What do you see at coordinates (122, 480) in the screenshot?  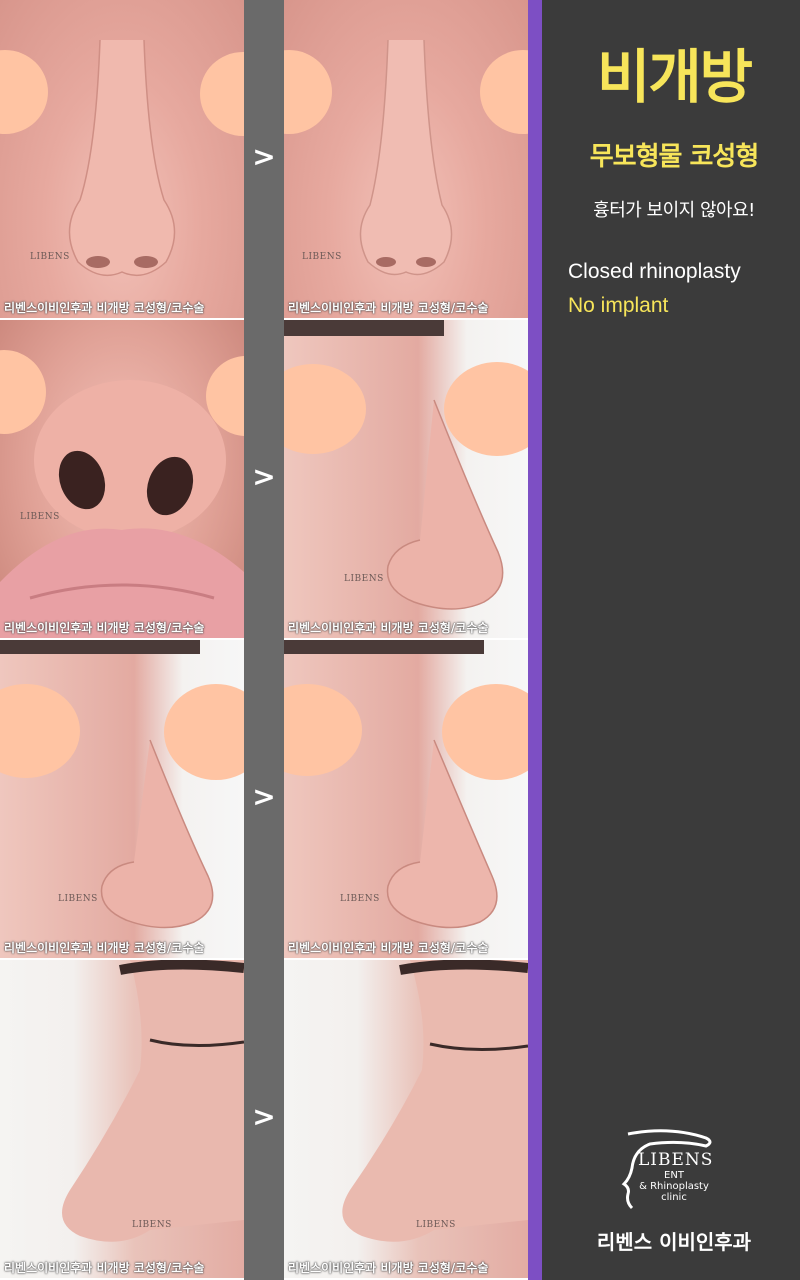 I see `before-photo-base: LIBENS 리벤스이비인후과 비개방 코성형/코수술` at bounding box center [122, 480].